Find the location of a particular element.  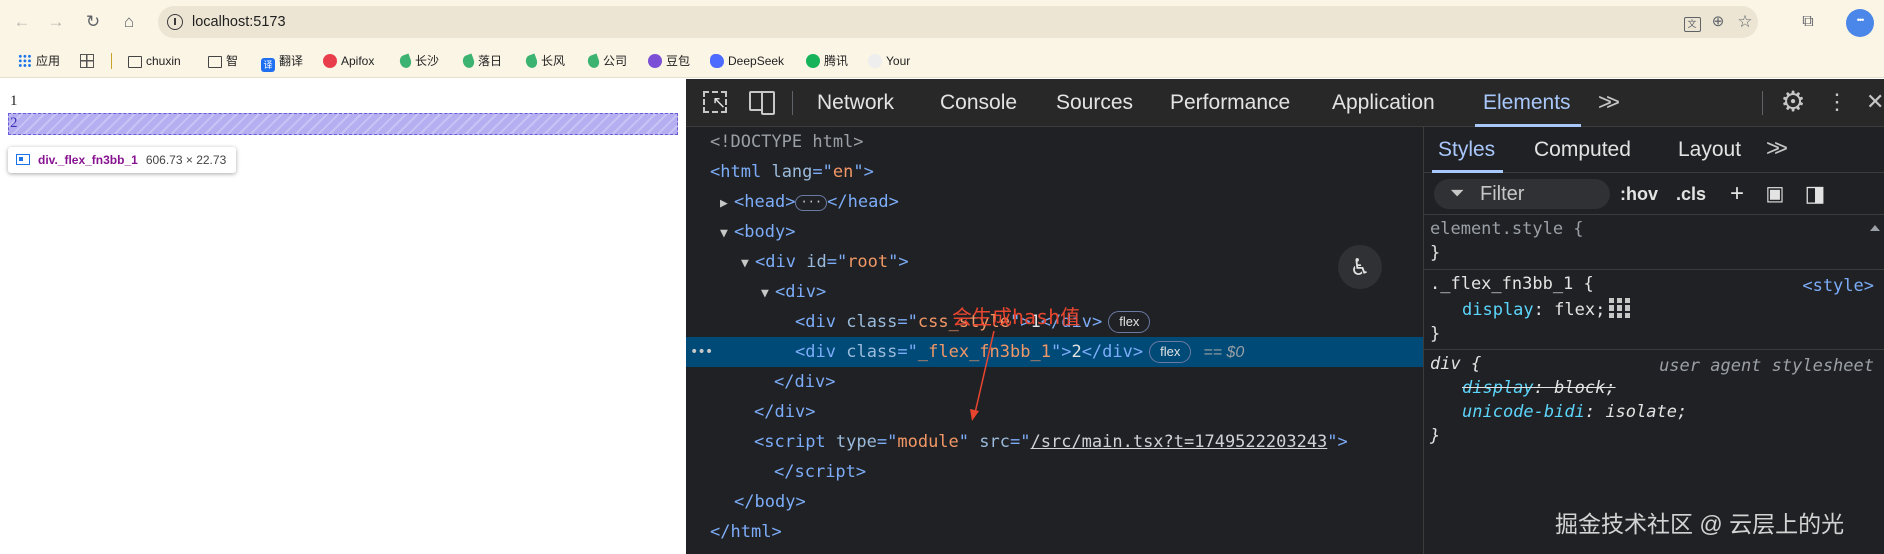

settings-gear-icon: ⚙ is located at coordinates (1793, 102).